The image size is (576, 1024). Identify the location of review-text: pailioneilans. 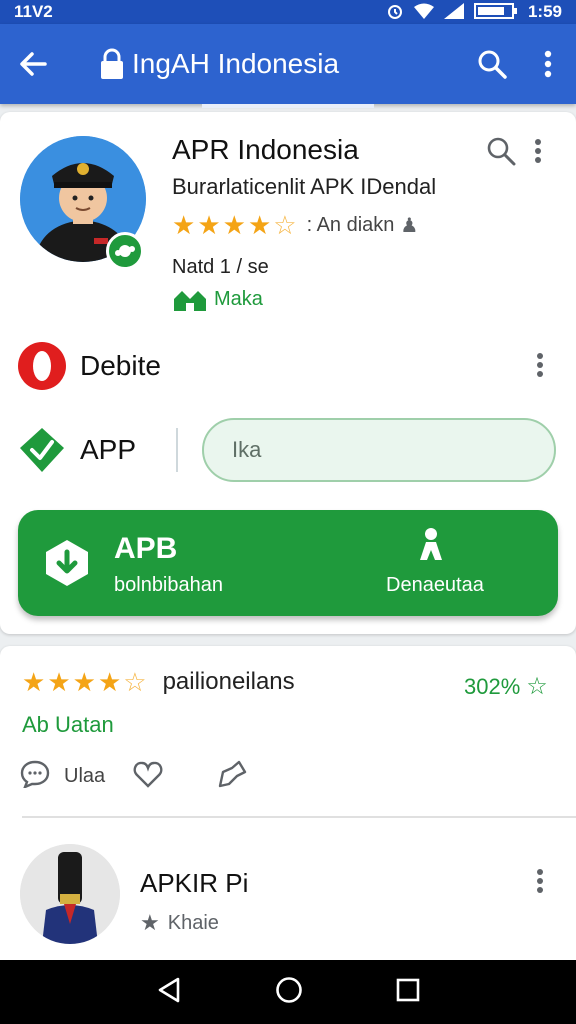
(228, 681).